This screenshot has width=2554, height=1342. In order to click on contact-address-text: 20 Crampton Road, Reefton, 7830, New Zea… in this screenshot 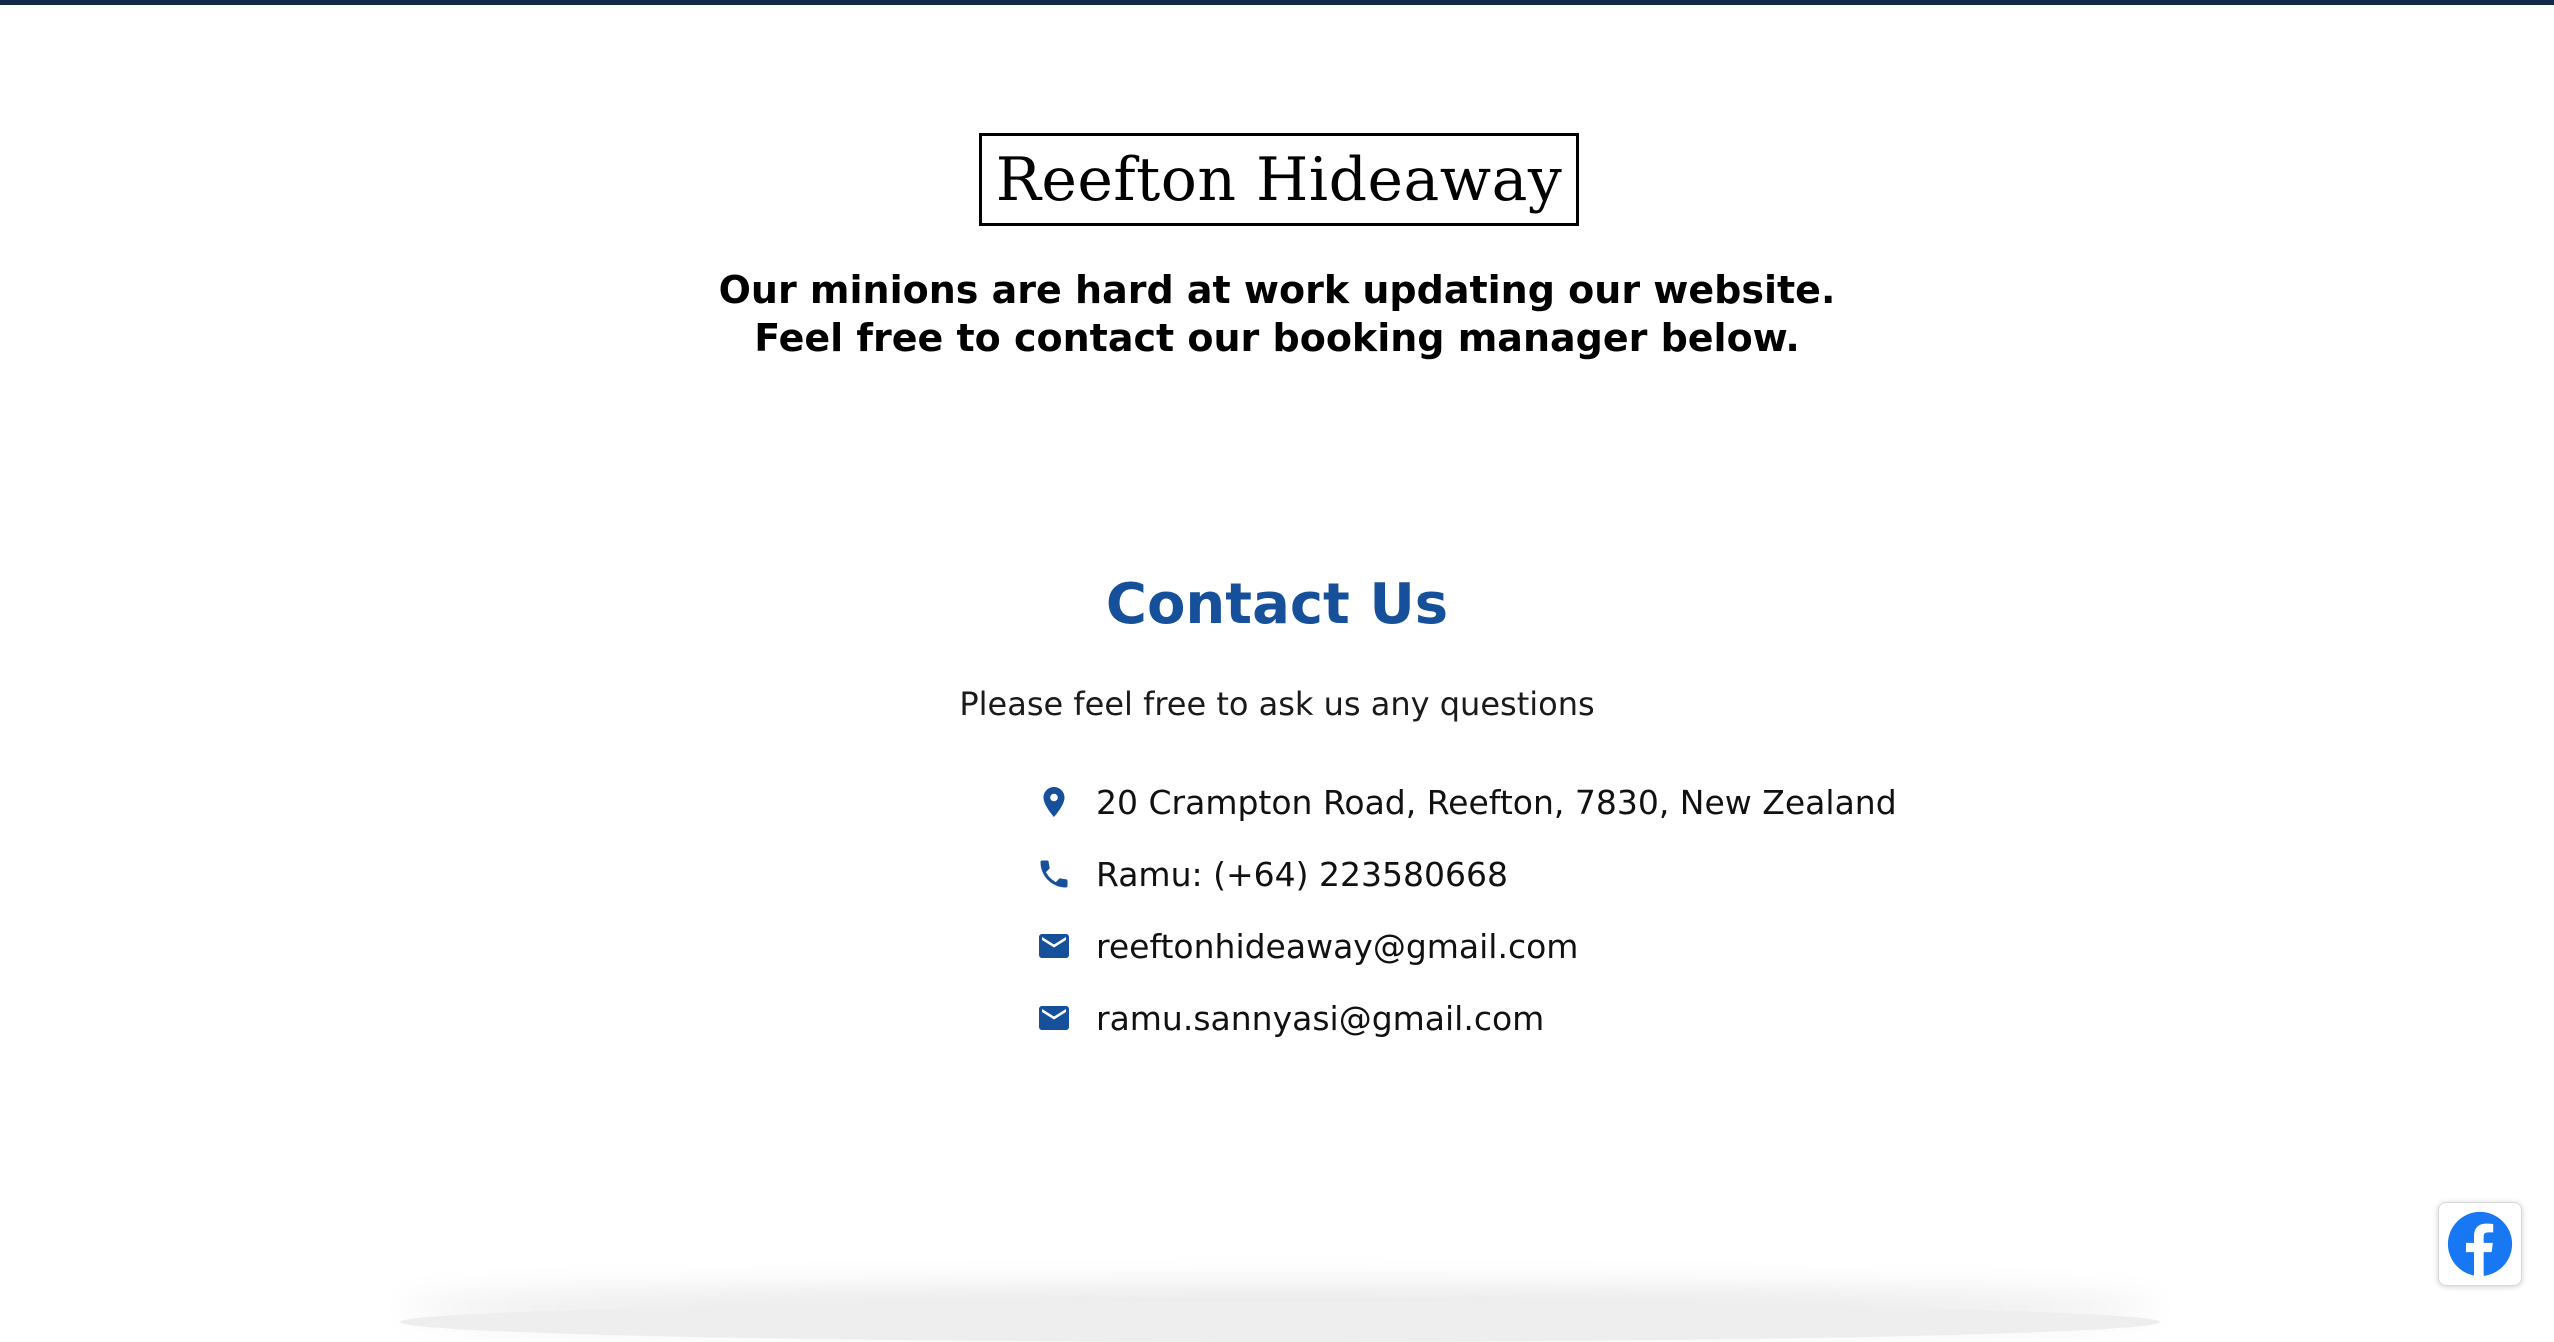, I will do `click(1496, 802)`.